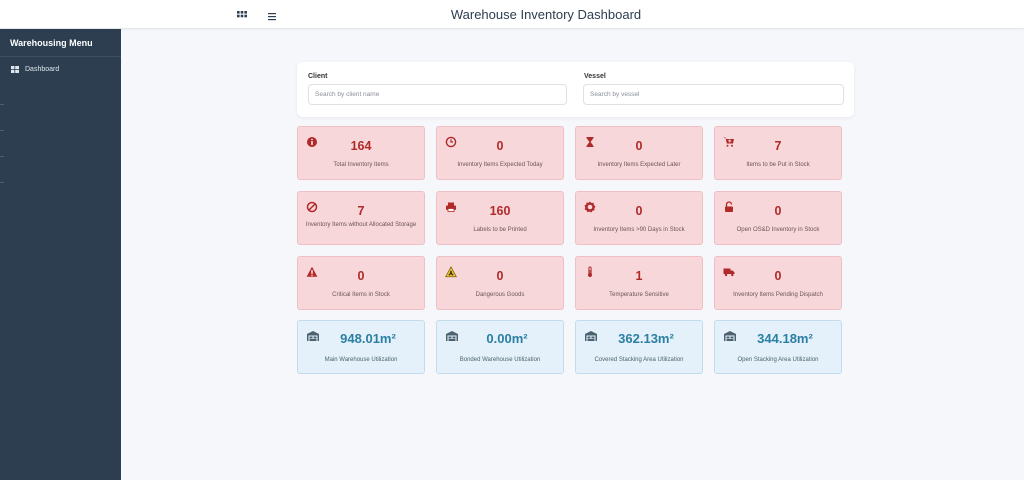  Describe the element at coordinates (778, 230) in the screenshot. I see `card-label: Open OS&D Inventory in Stock` at that location.